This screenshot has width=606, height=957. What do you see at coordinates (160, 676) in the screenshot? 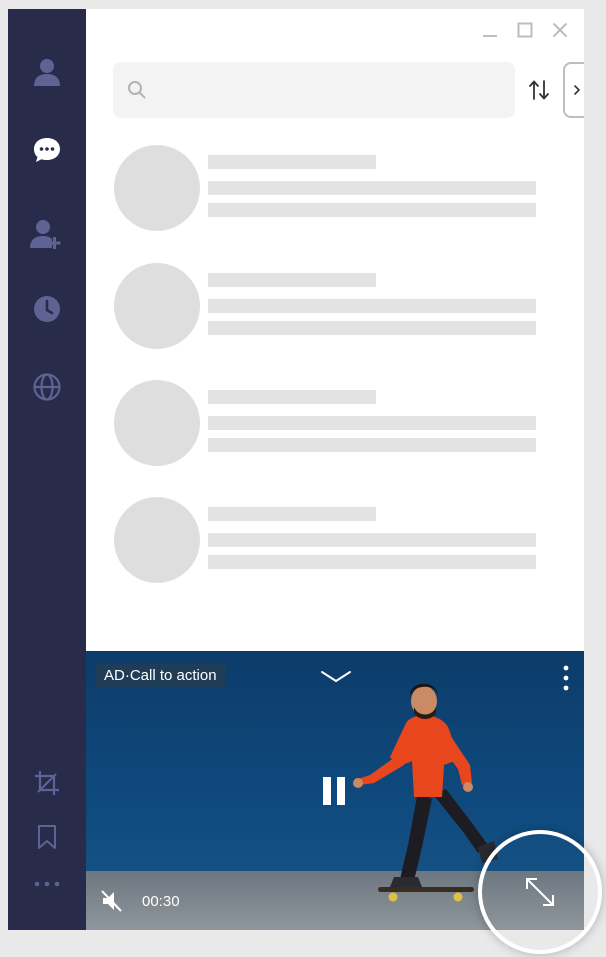
I see `ad-call-to-action-label: AD·Call to action` at bounding box center [160, 676].